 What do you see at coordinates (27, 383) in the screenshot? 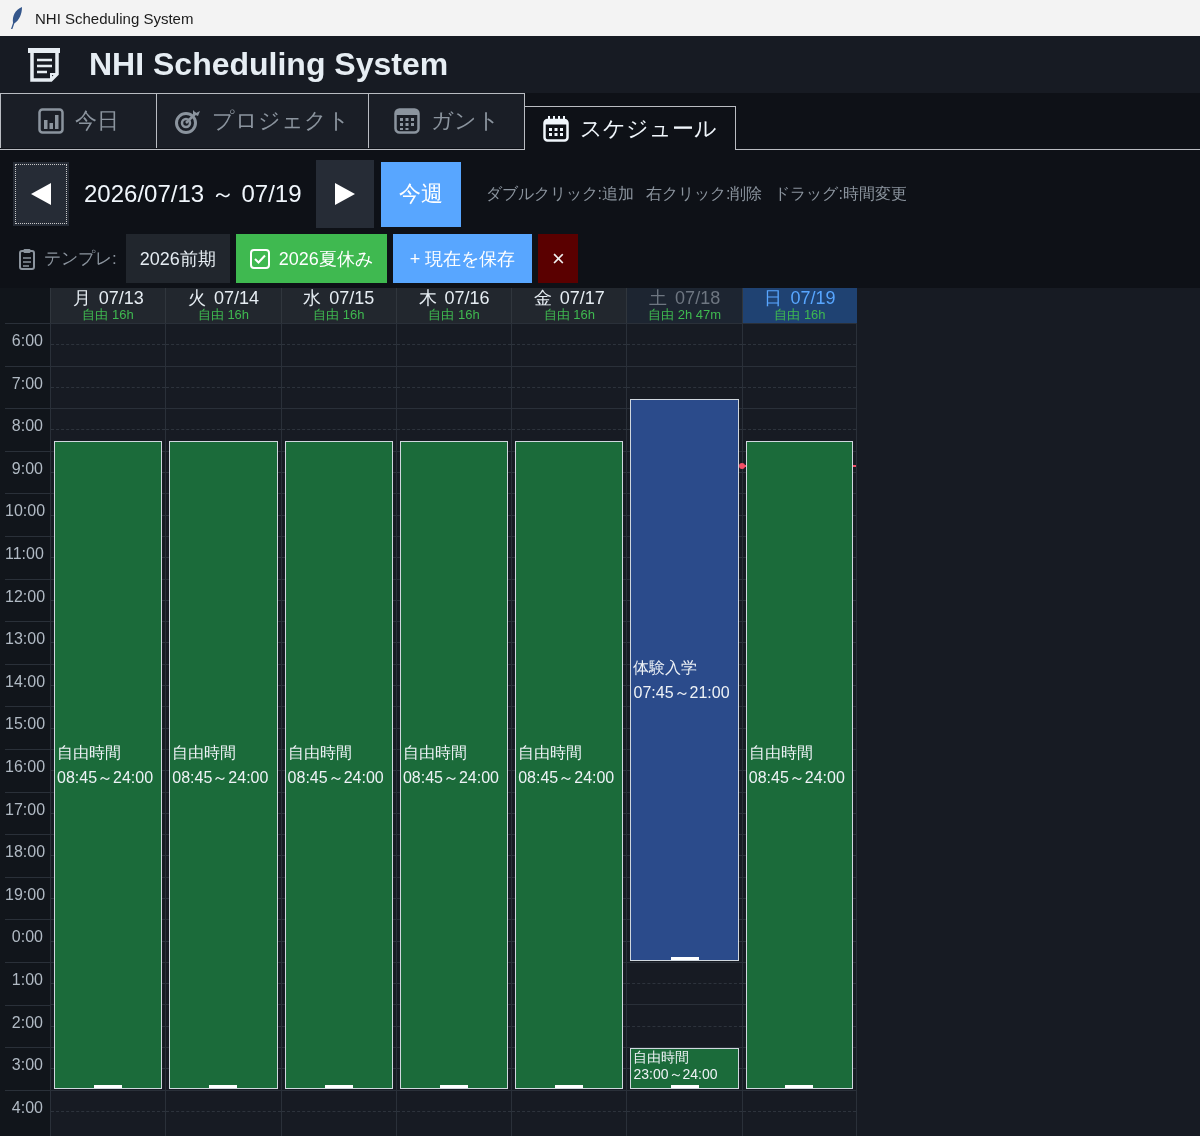
I see `time-label: 7:00` at bounding box center [27, 383].